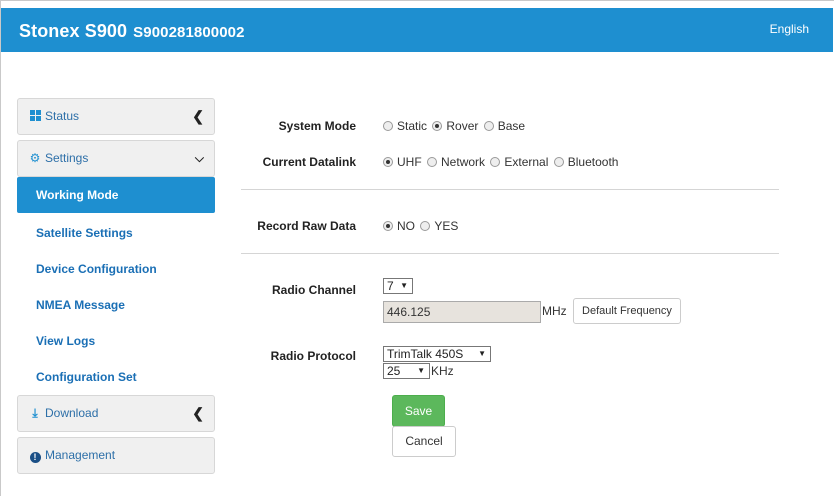 This screenshot has height=496, width=834. Describe the element at coordinates (73, 31) in the screenshot. I see `product-name: Stonex S900` at that location.